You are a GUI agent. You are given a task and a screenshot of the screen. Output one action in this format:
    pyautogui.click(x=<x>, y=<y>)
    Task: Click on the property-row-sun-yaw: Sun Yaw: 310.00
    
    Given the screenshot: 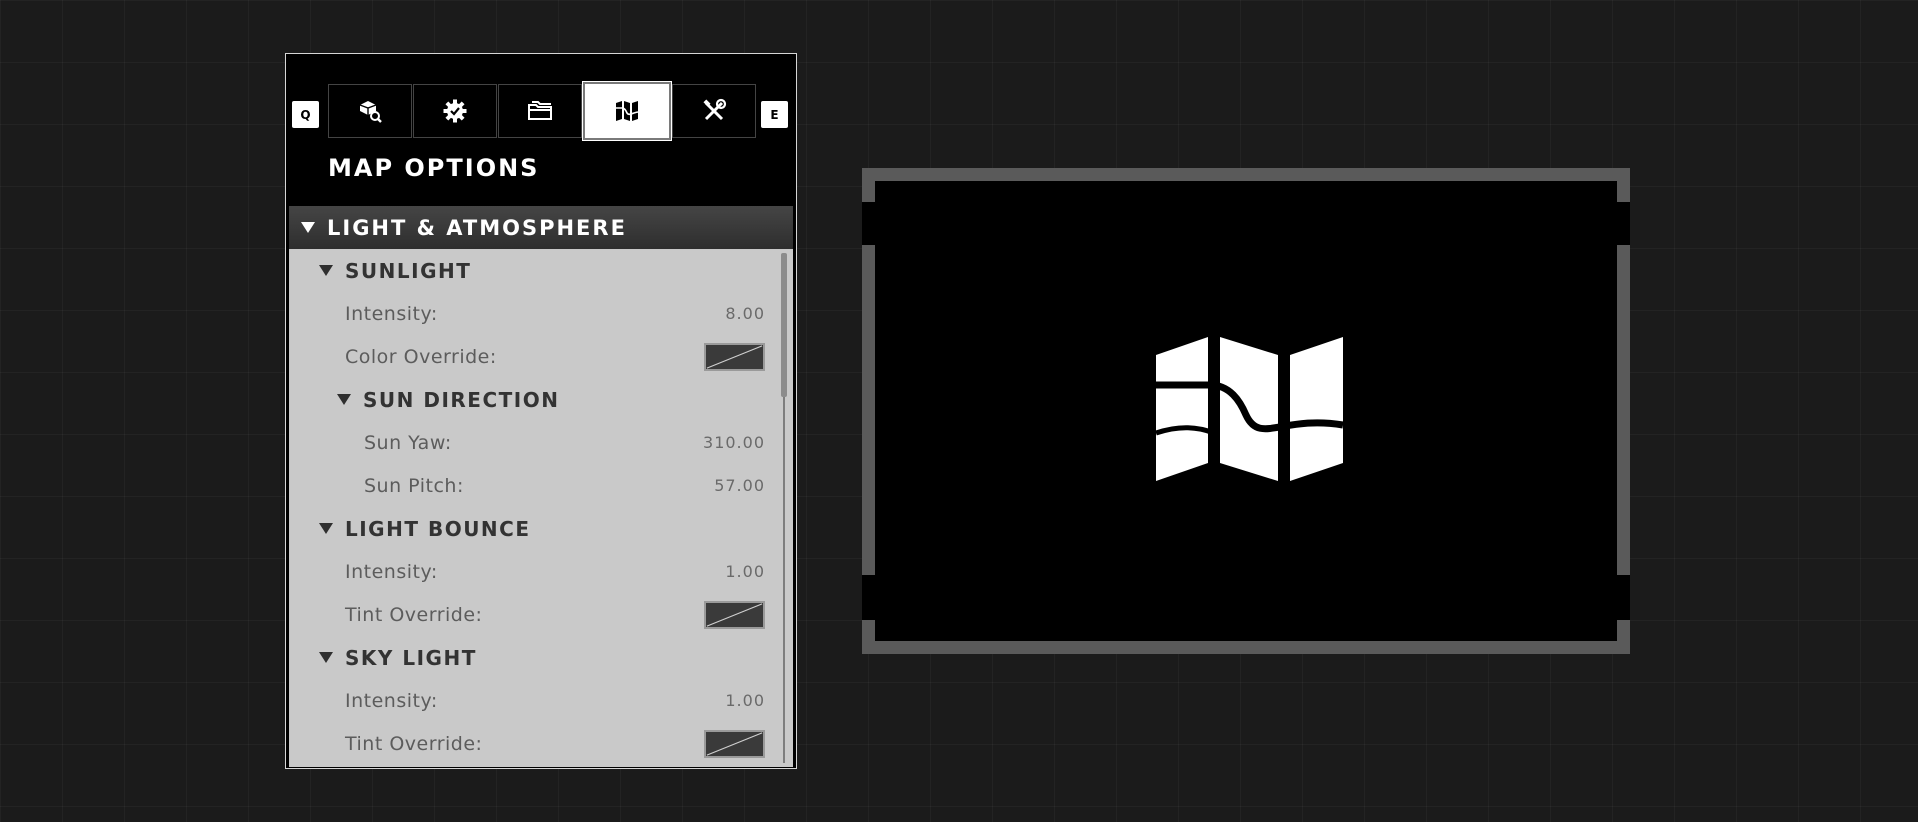 What is the action you would take?
    pyautogui.click(x=541, y=442)
    